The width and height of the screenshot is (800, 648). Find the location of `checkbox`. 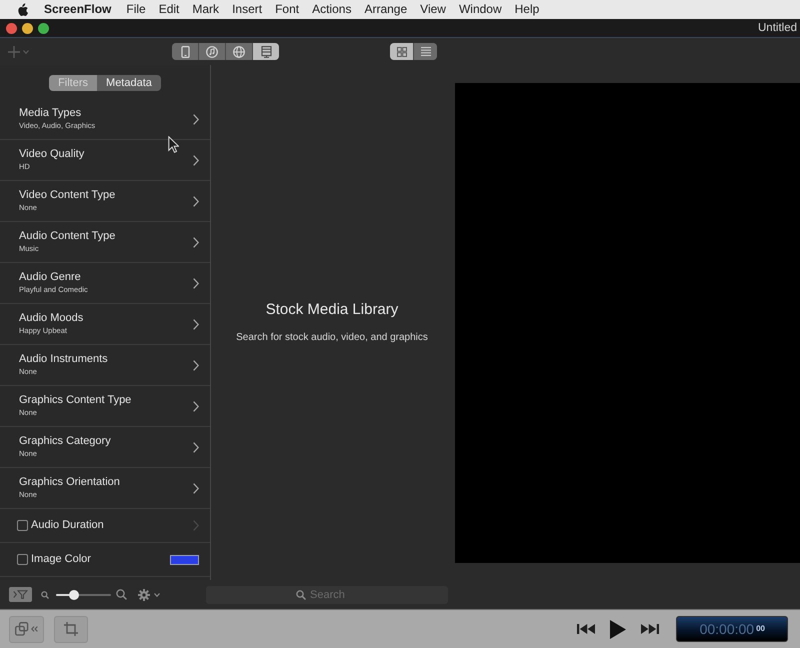

checkbox is located at coordinates (22, 559).